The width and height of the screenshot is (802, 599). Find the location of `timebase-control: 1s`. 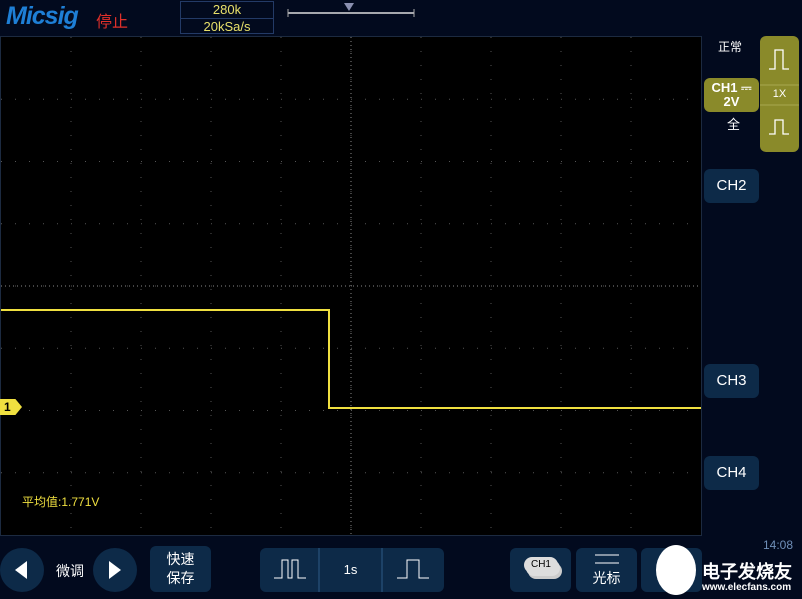

timebase-control: 1s is located at coordinates (352, 570).